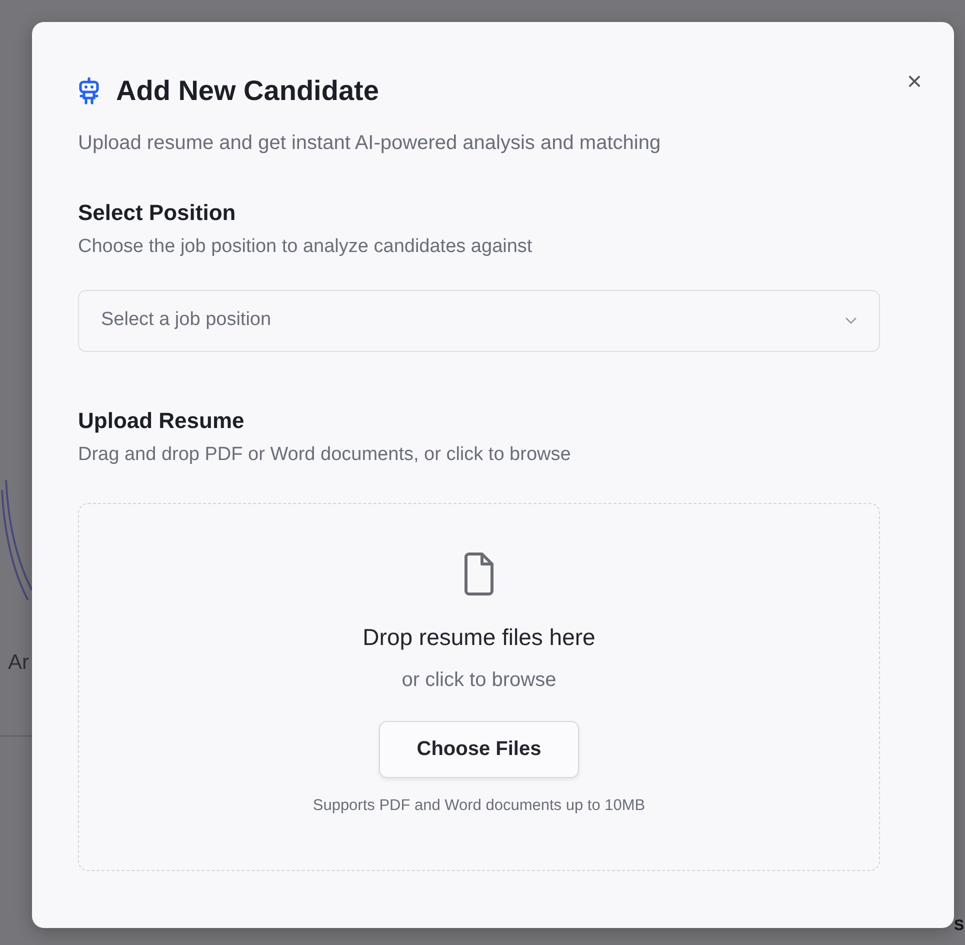 The height and width of the screenshot is (945, 965). What do you see at coordinates (914, 81) in the screenshot?
I see `close-button: ×` at bounding box center [914, 81].